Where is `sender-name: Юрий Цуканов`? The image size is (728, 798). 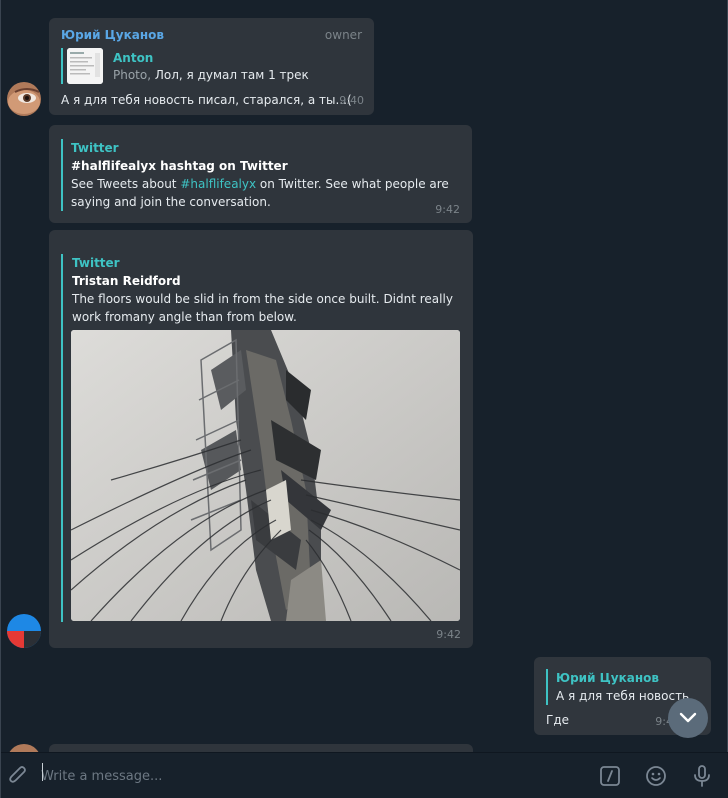
sender-name: Юрий Цуканов is located at coordinates (112, 35).